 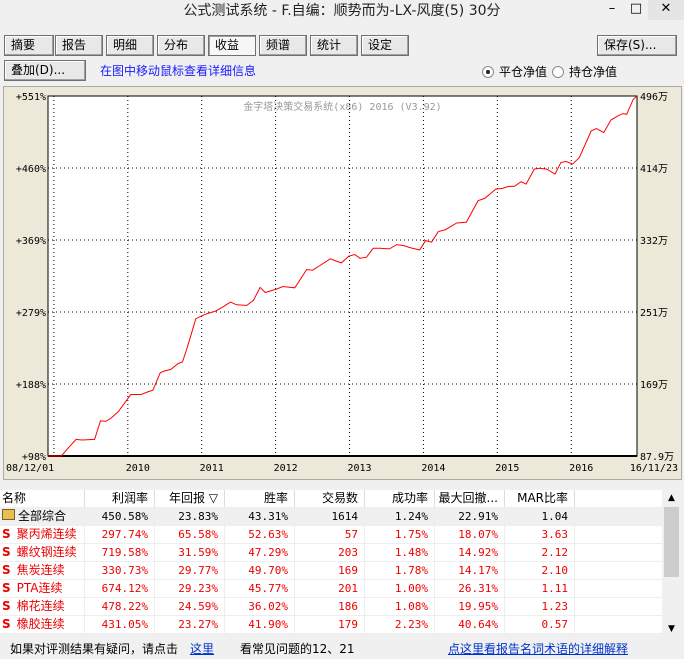 I want to click on tab-report: 报告, so click(x=79, y=45).